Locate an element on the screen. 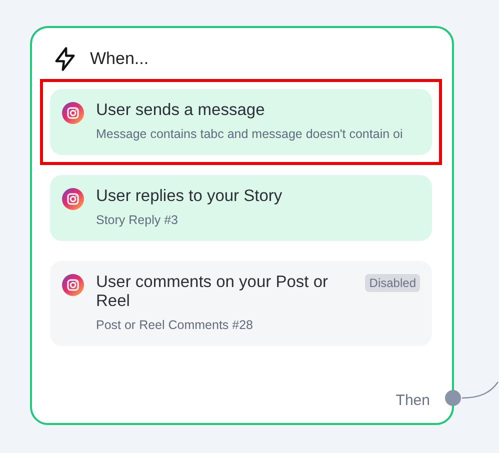 This screenshot has width=499, height=453. connector-handle is located at coordinates (453, 398).